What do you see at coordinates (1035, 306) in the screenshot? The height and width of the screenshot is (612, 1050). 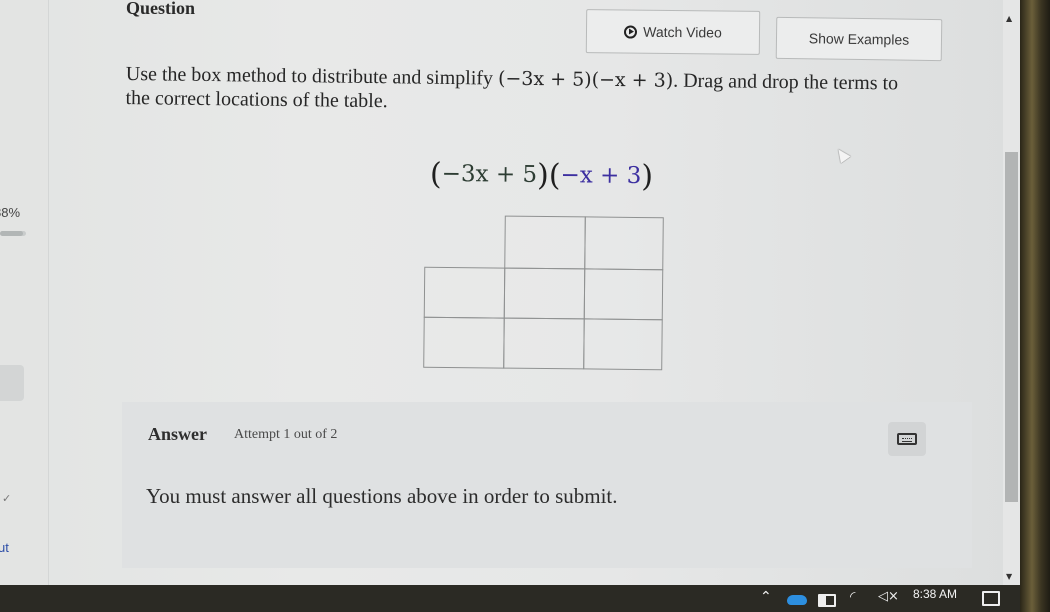 I see `monitor-bezel` at bounding box center [1035, 306].